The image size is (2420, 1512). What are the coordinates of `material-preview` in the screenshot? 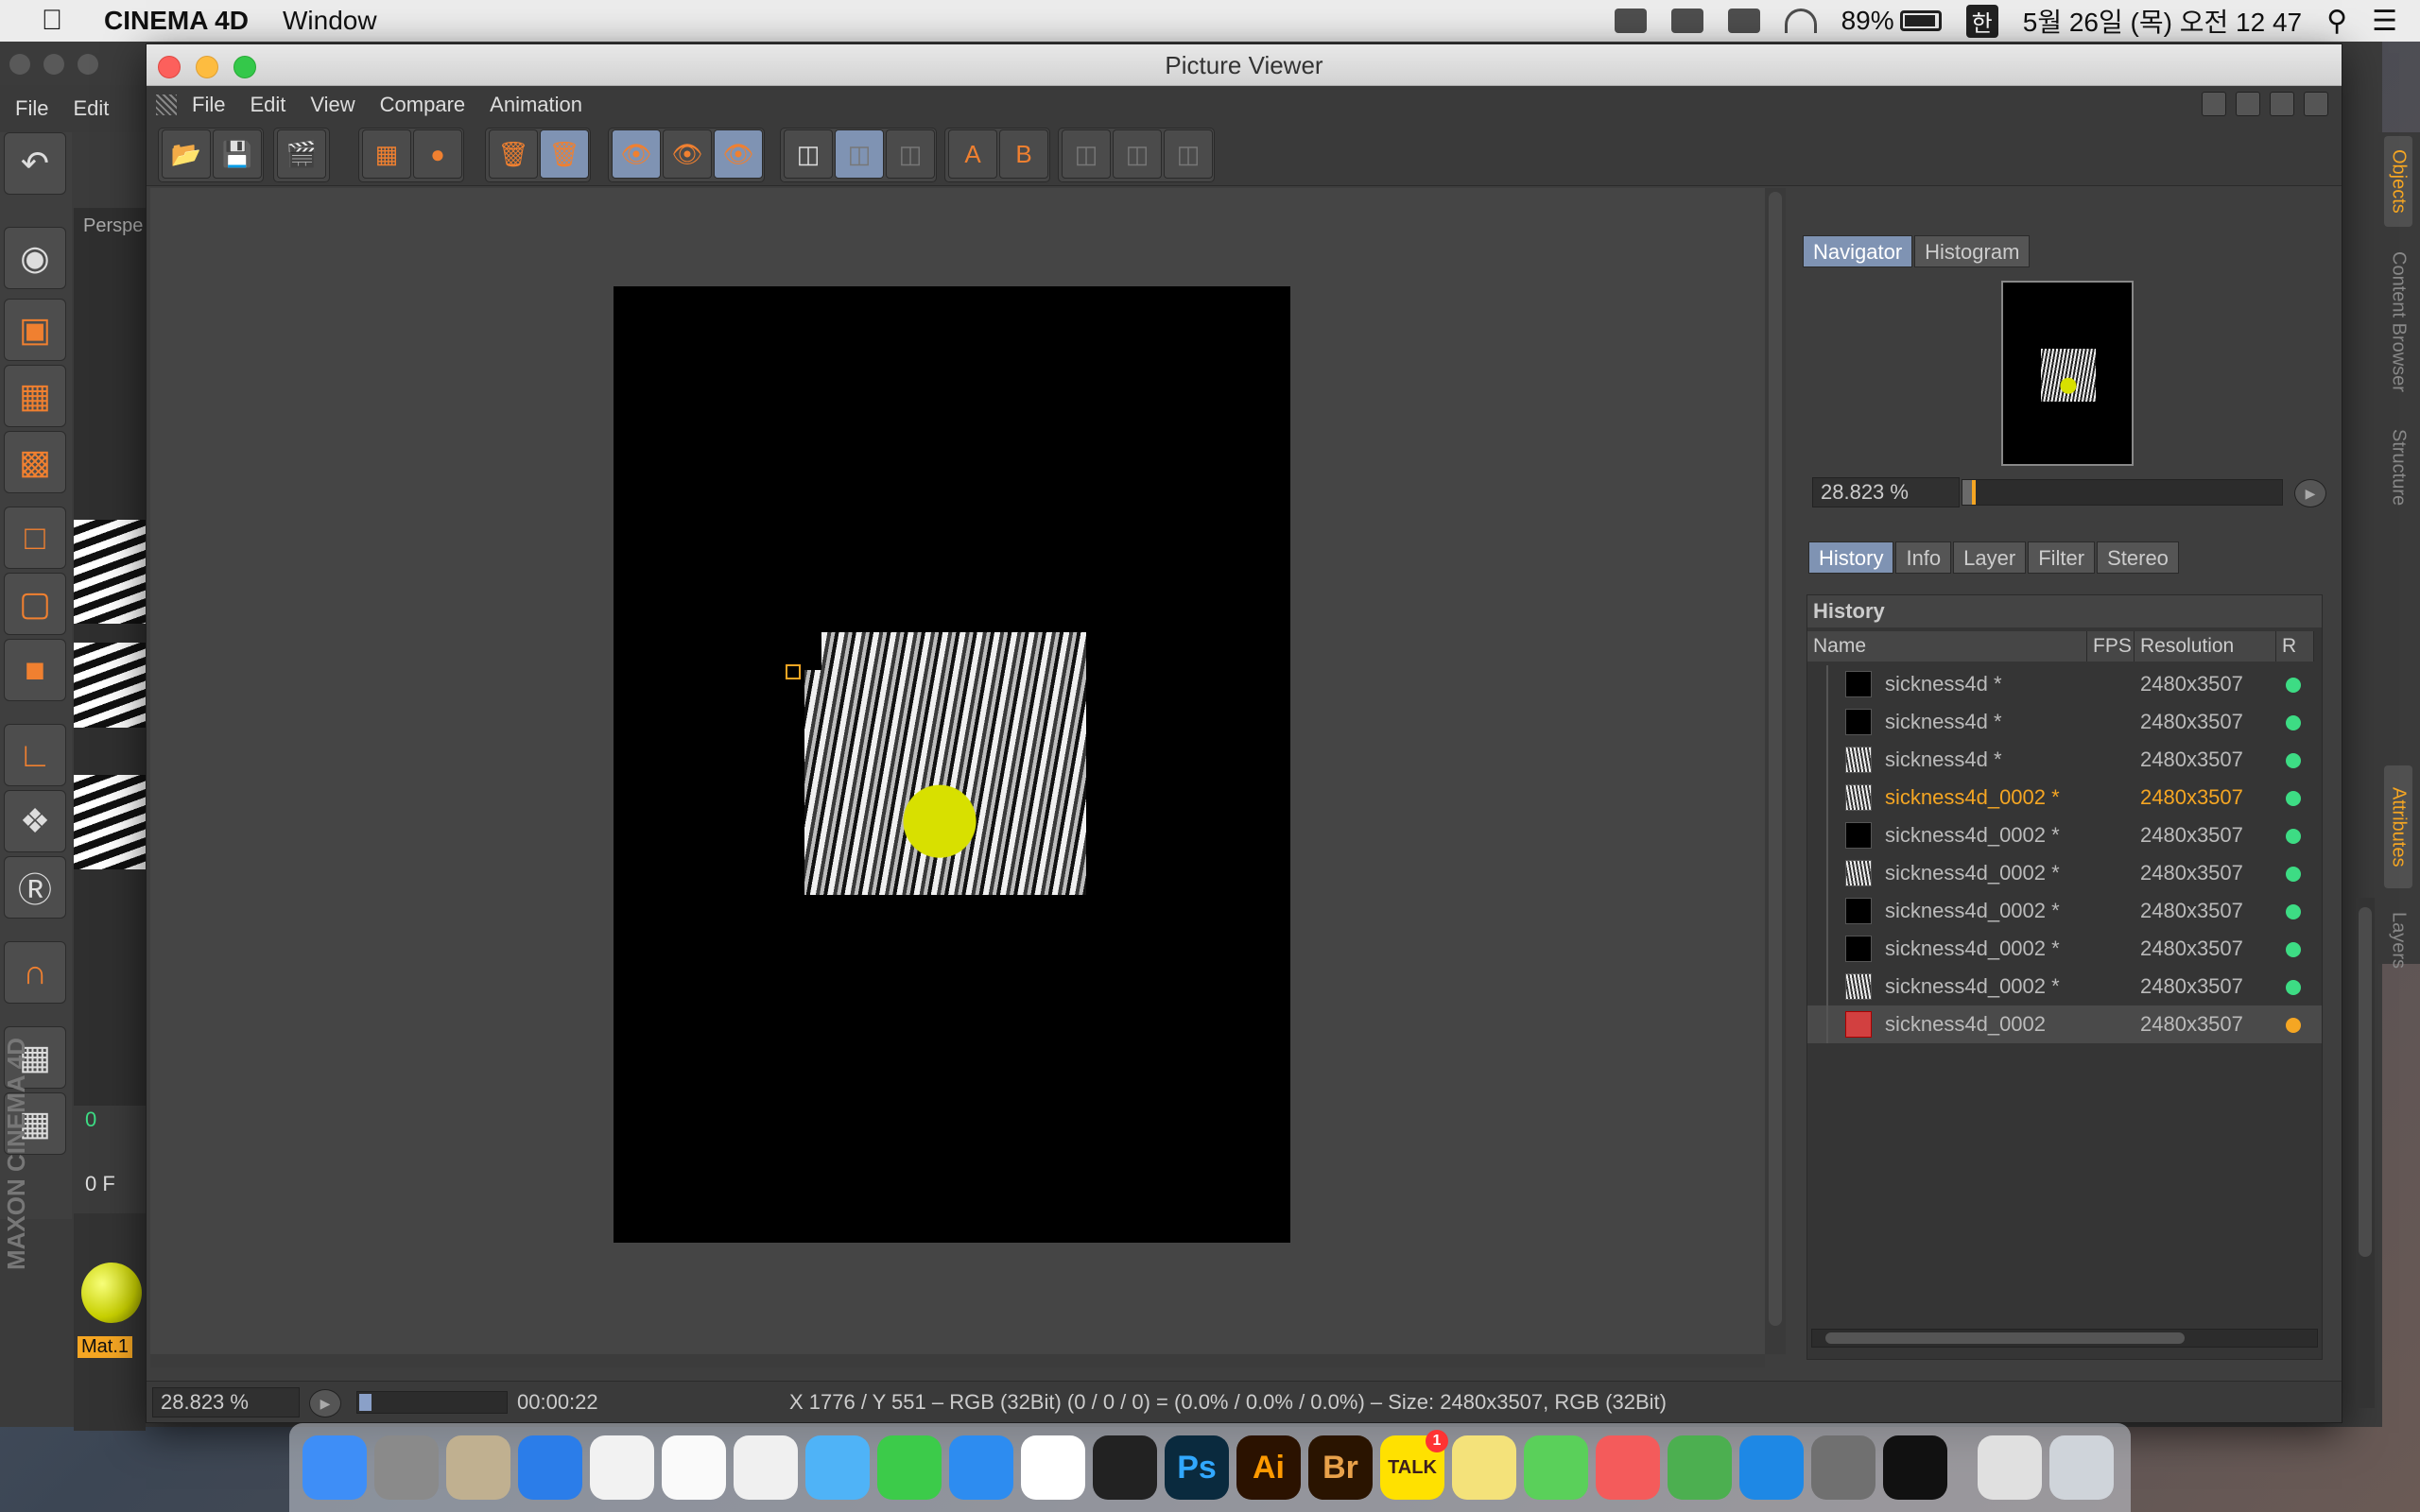 It's located at (111, 1293).